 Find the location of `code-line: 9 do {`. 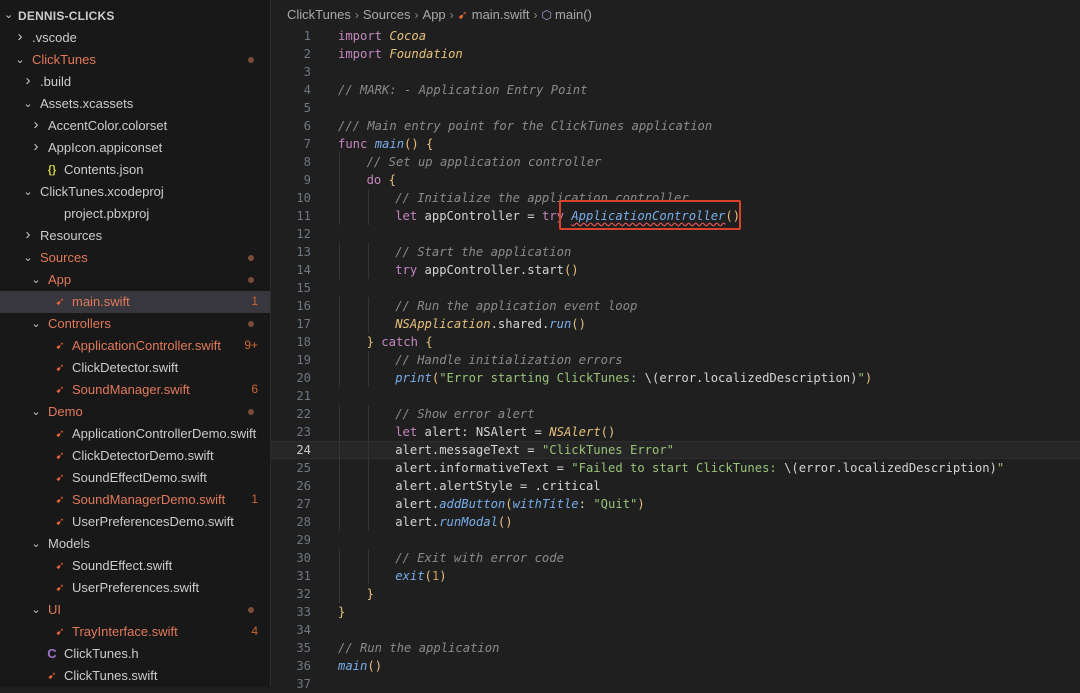

code-line: 9 do { is located at coordinates (675, 180).